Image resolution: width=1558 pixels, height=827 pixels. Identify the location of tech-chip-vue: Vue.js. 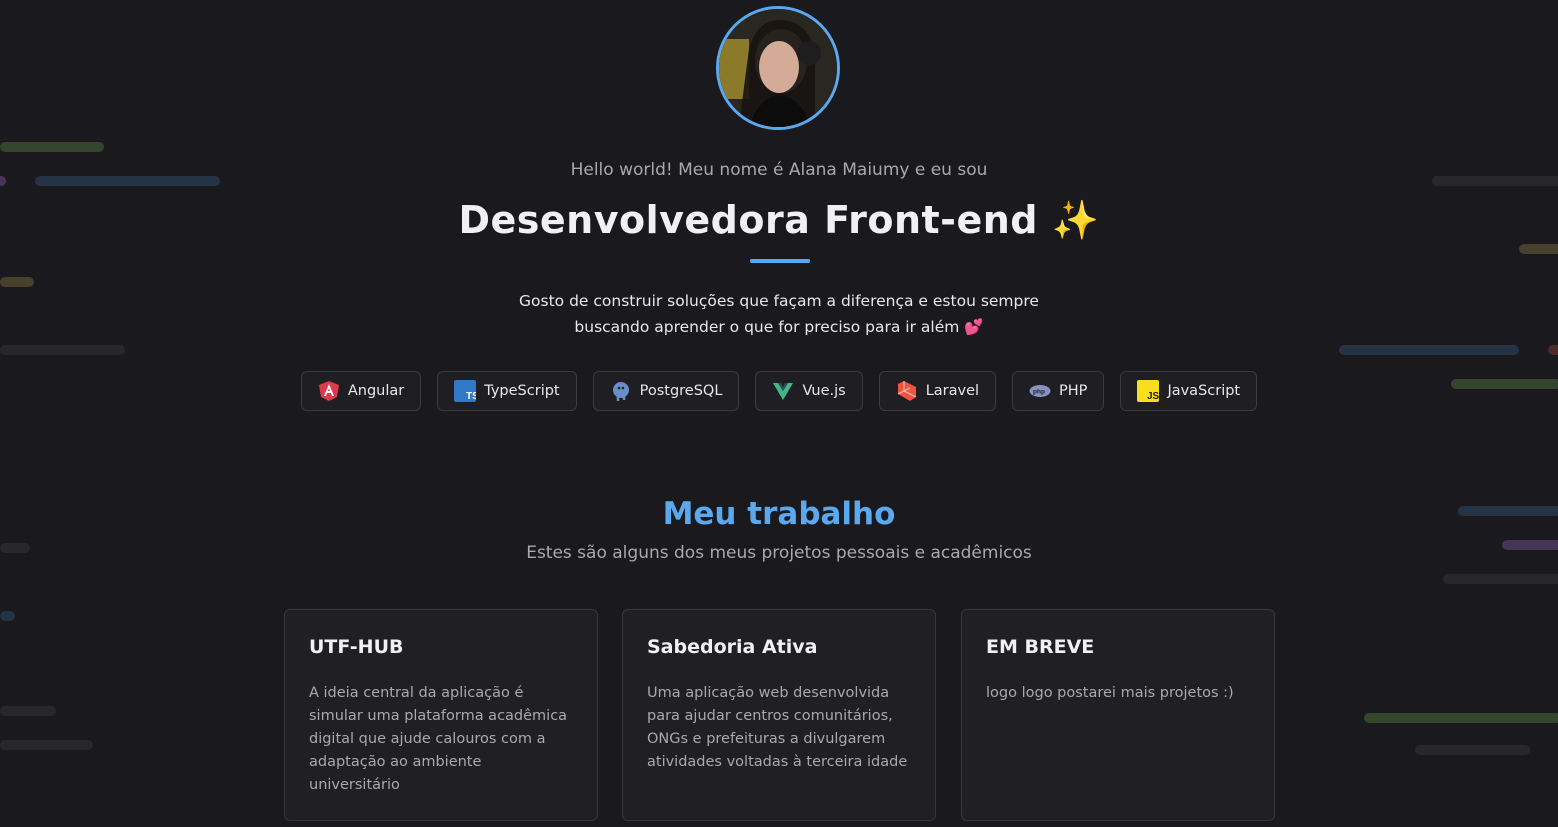
(809, 391).